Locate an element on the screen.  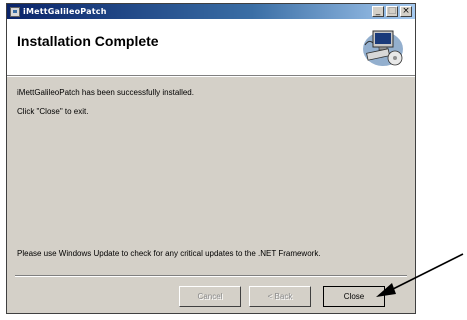
close-button: Close is located at coordinates (354, 296).